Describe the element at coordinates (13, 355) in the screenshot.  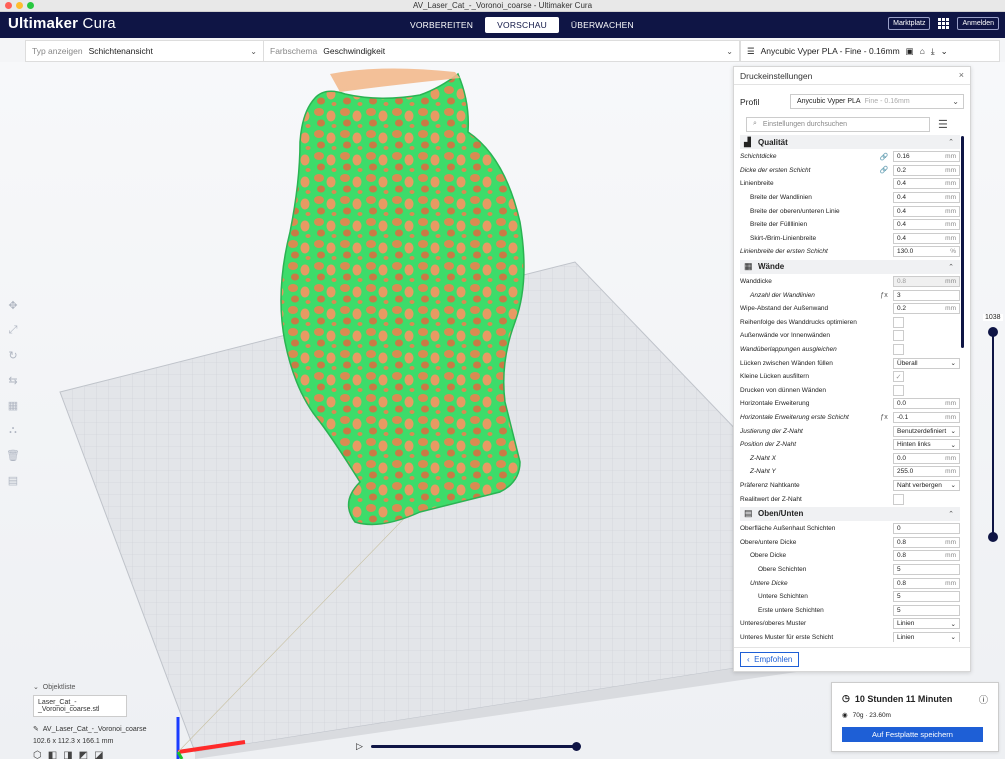
I see `rotate-tool-icon: ↻` at that location.